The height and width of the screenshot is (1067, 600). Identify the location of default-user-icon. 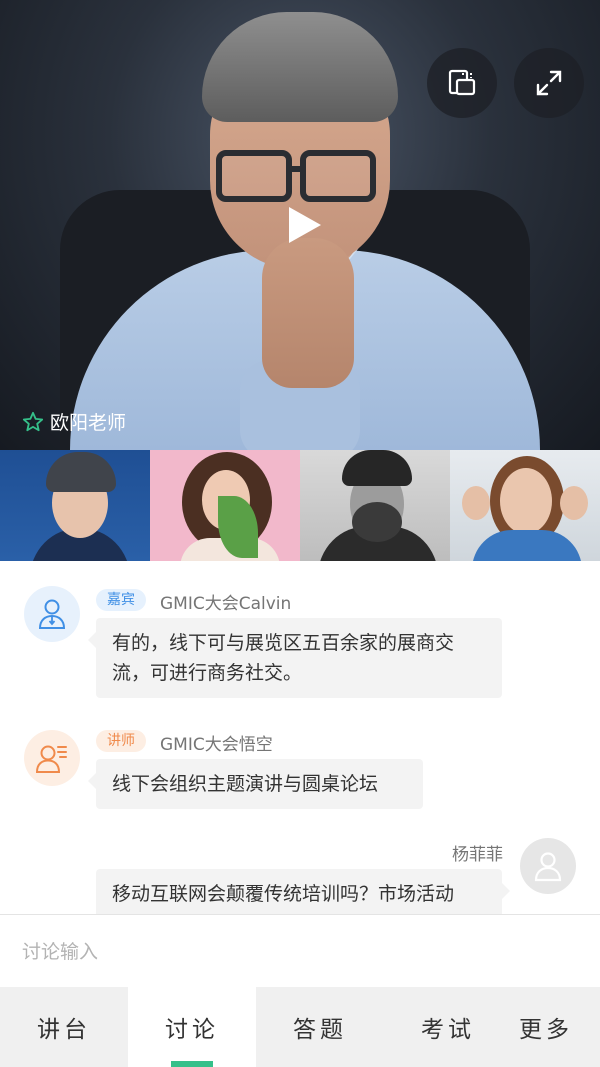
(548, 867).